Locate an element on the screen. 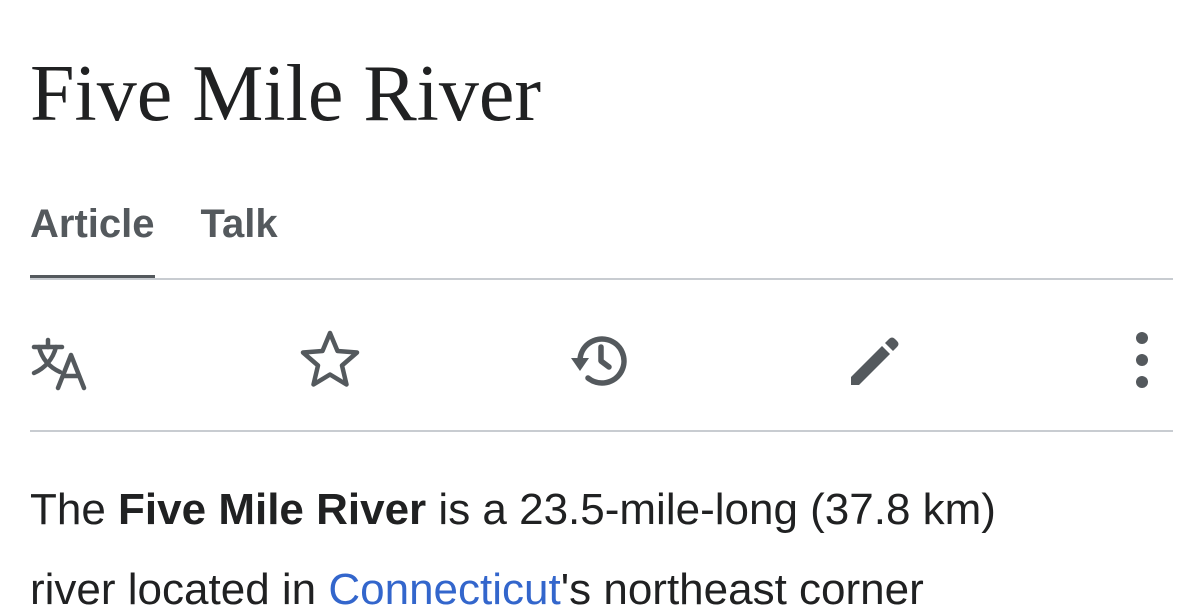 The width and height of the screenshot is (1200, 612). intro-text: The is located at coordinates (74, 509).